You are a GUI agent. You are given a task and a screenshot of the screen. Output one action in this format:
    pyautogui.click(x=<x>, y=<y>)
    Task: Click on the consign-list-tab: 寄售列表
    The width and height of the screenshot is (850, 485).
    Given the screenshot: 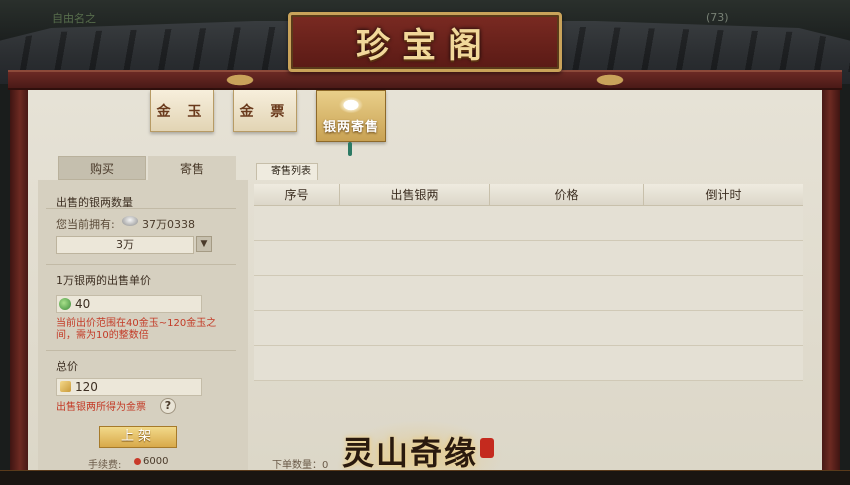 What is the action you would take?
    pyautogui.click(x=287, y=171)
    